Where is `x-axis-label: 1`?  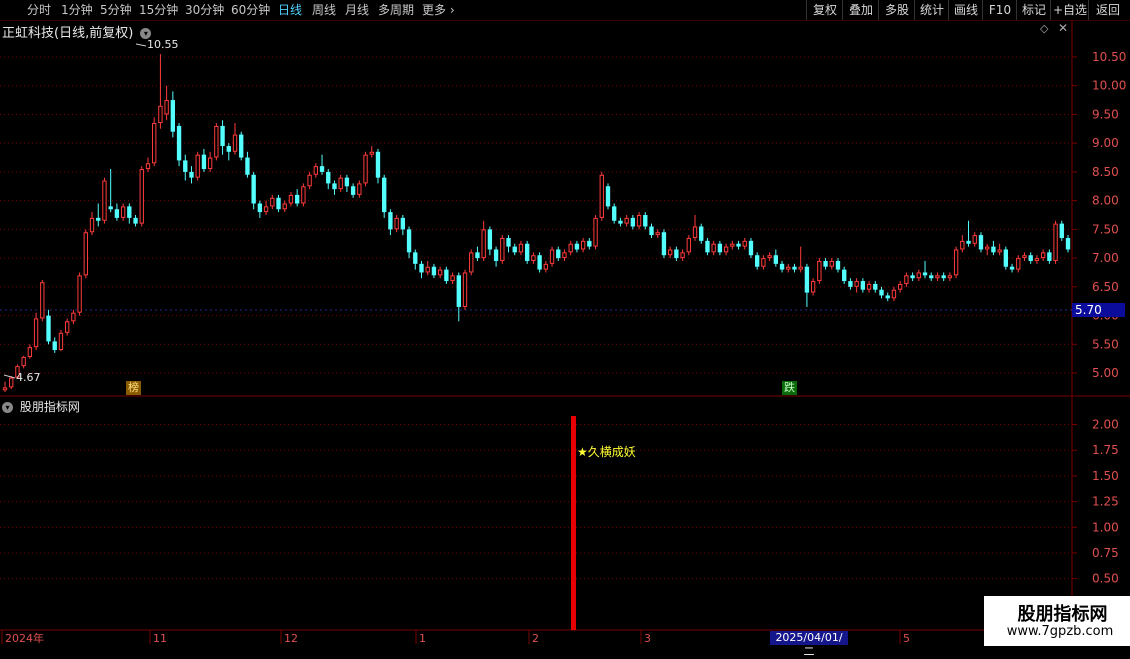 x-axis-label: 1 is located at coordinates (422, 638).